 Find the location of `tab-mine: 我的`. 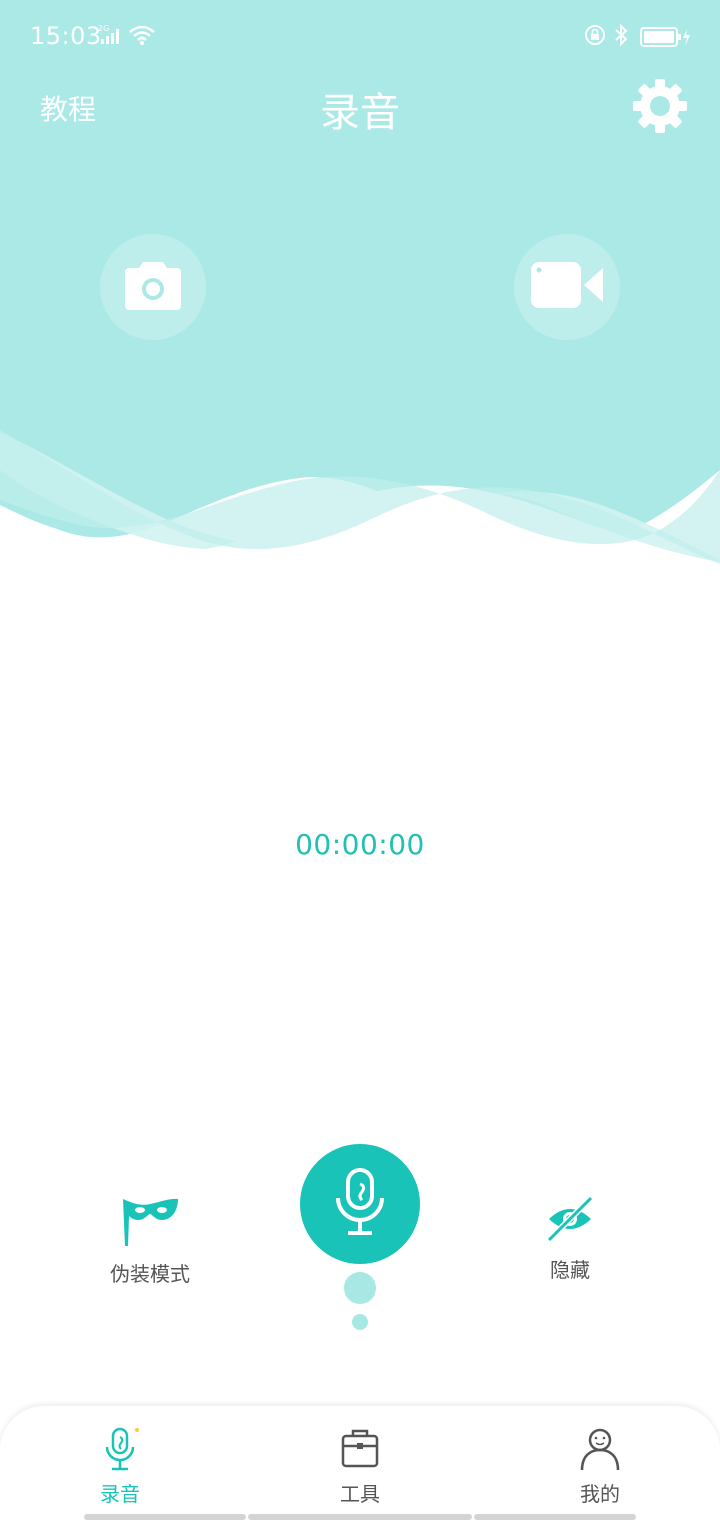

tab-mine: 我的 is located at coordinates (600, 1463).